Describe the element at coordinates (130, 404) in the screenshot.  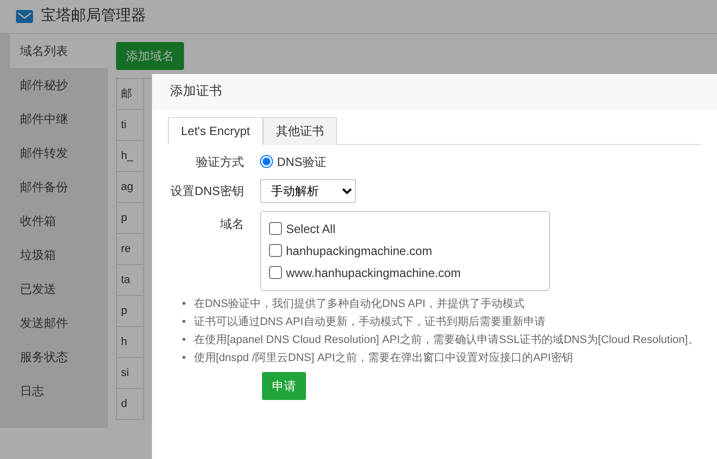
I see `table-cell: d` at that location.